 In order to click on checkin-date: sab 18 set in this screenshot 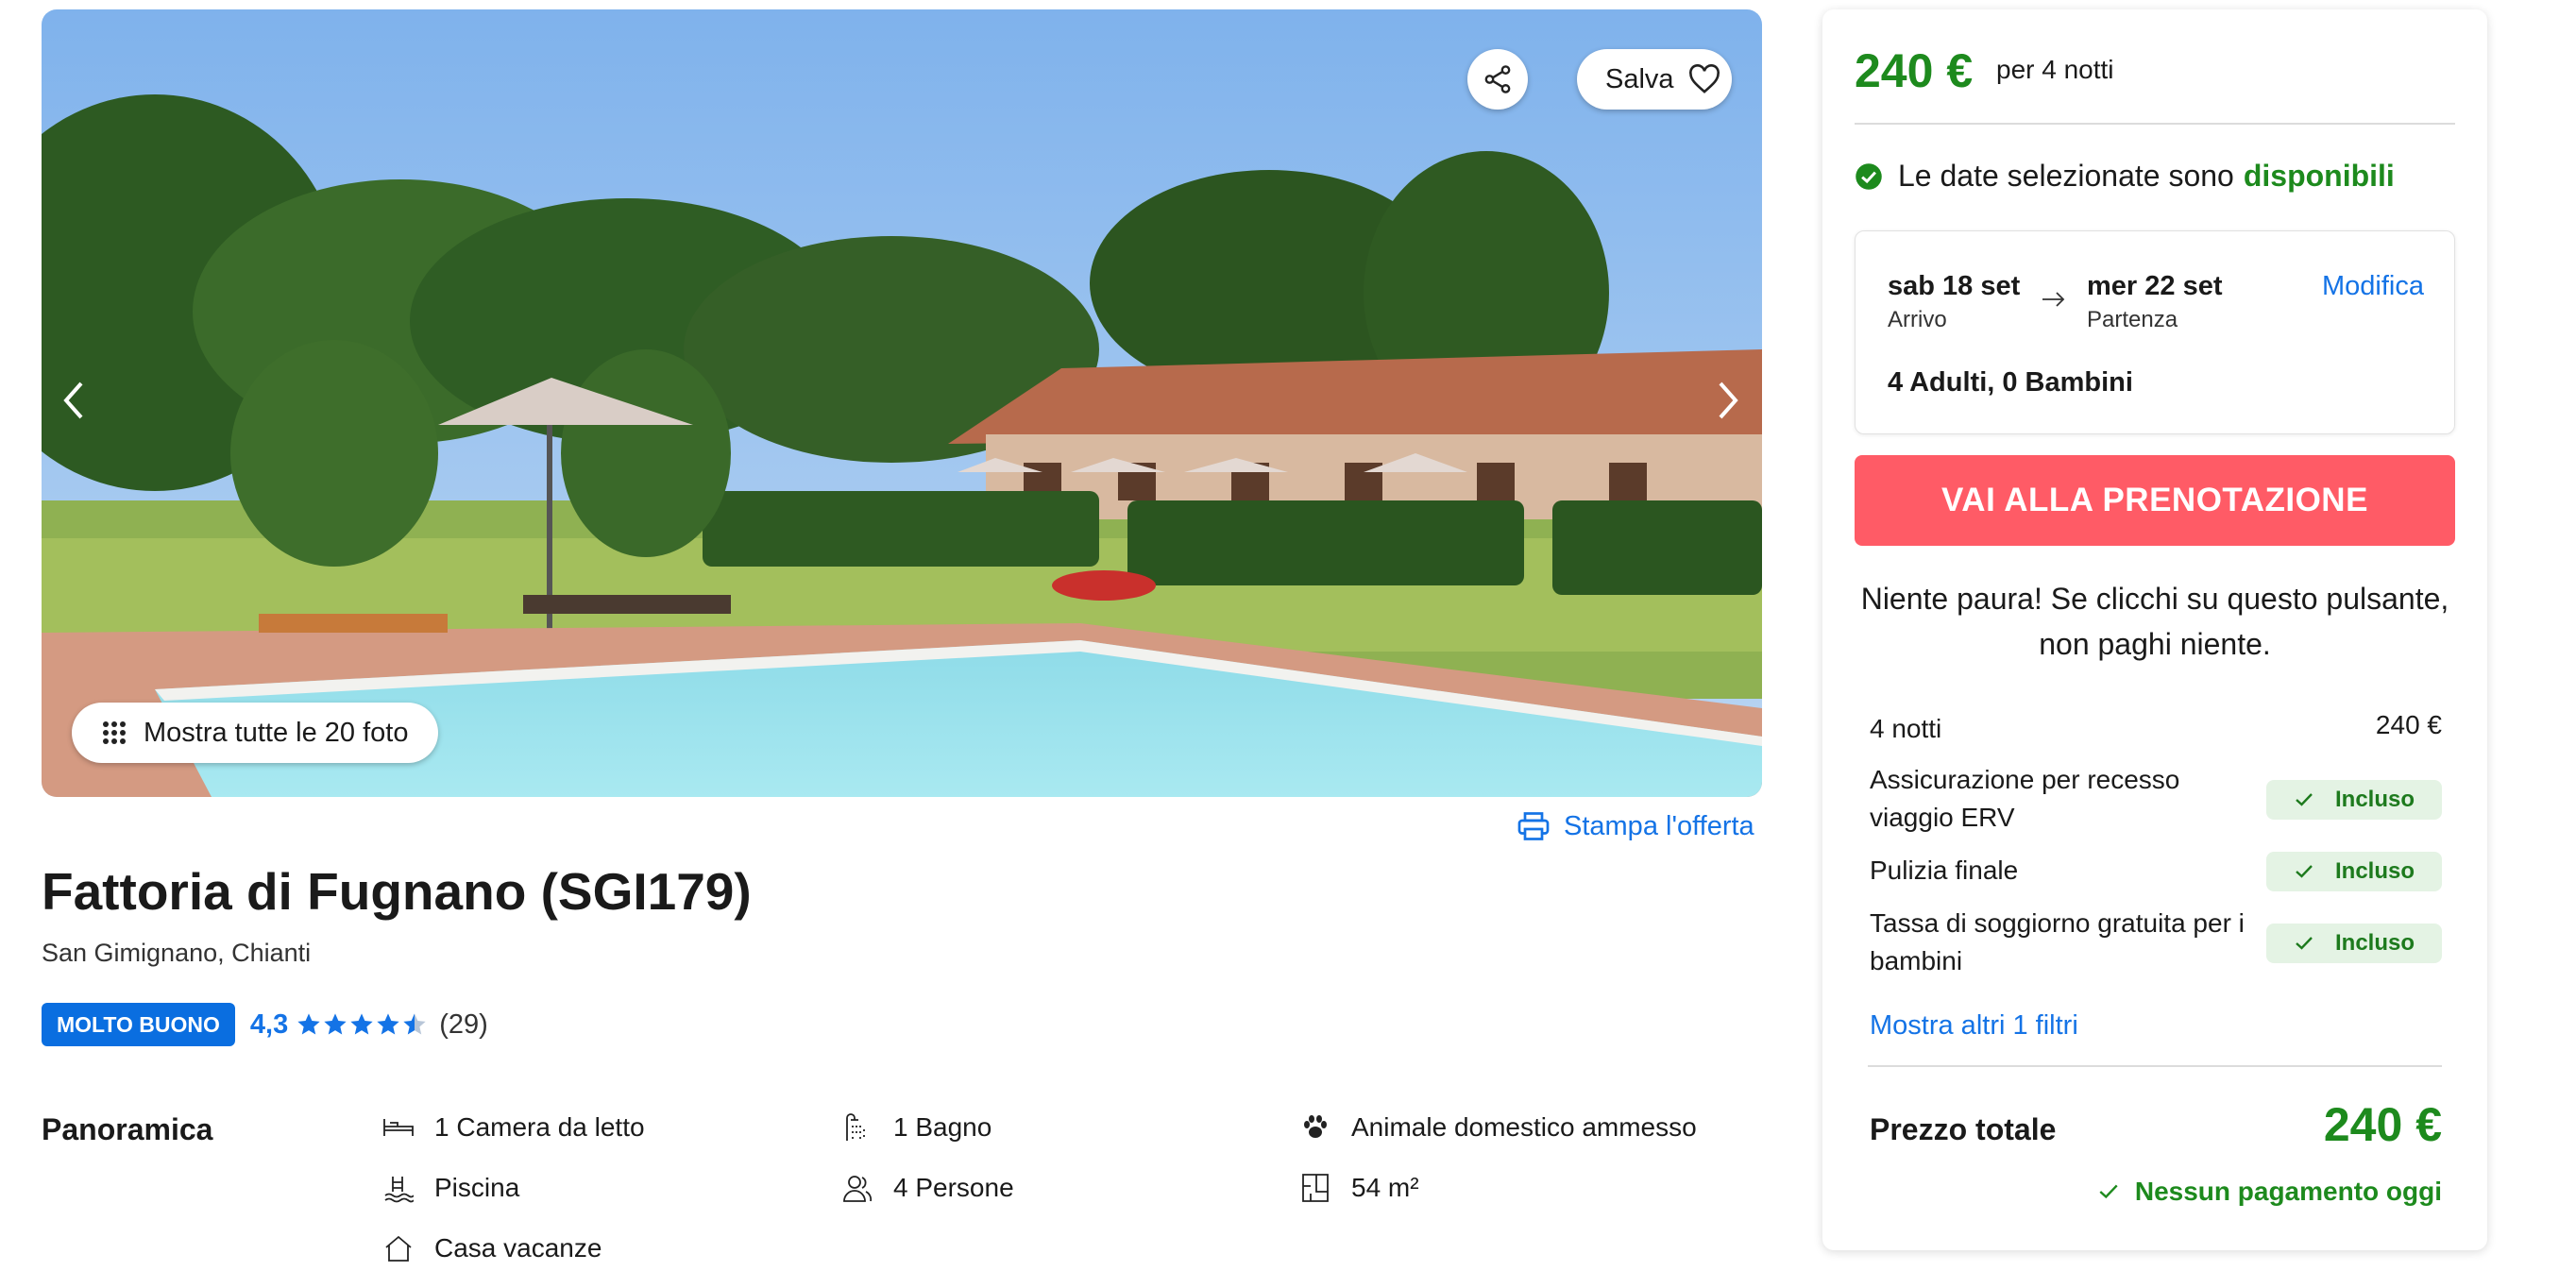, I will do `click(1955, 286)`.